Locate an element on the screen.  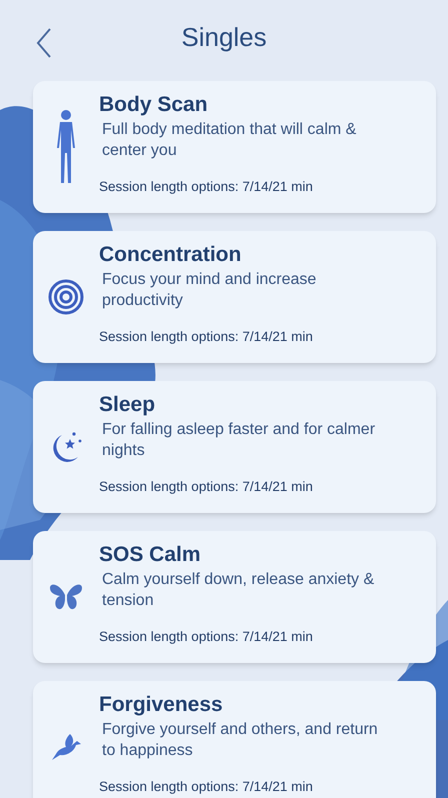
session-description: Full body meditation that will calm & center you is located at coordinates (230, 140).